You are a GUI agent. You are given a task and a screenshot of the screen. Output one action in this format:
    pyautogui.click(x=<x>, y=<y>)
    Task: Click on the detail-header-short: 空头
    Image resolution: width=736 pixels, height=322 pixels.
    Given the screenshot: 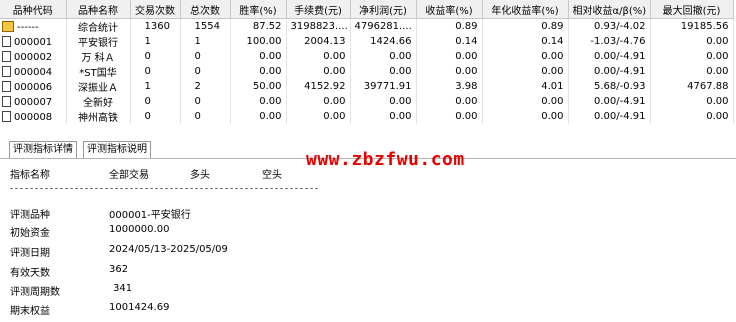 What is the action you would take?
    pyautogui.click(x=272, y=175)
    